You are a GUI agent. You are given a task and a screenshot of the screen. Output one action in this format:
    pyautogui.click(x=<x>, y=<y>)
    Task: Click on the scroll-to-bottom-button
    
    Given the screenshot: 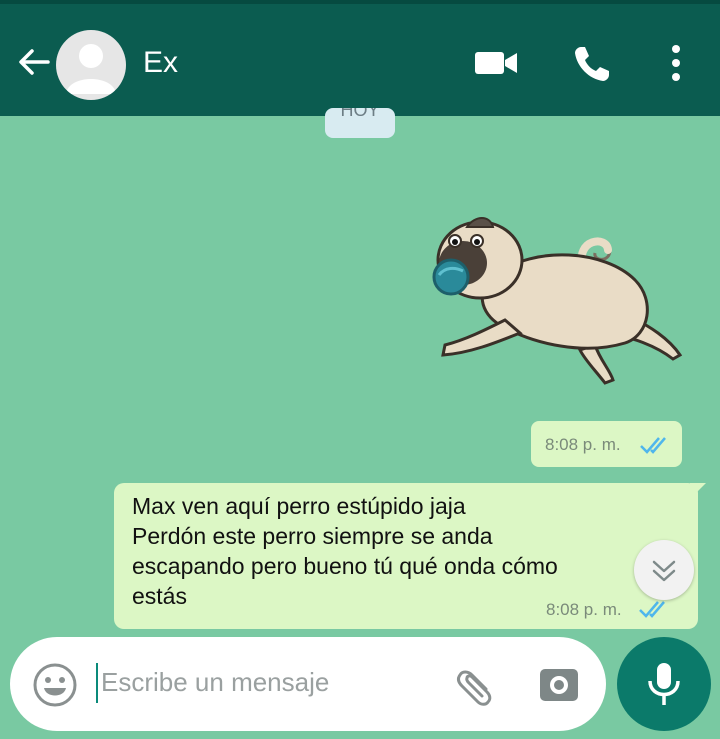 What is the action you would take?
    pyautogui.click(x=664, y=570)
    